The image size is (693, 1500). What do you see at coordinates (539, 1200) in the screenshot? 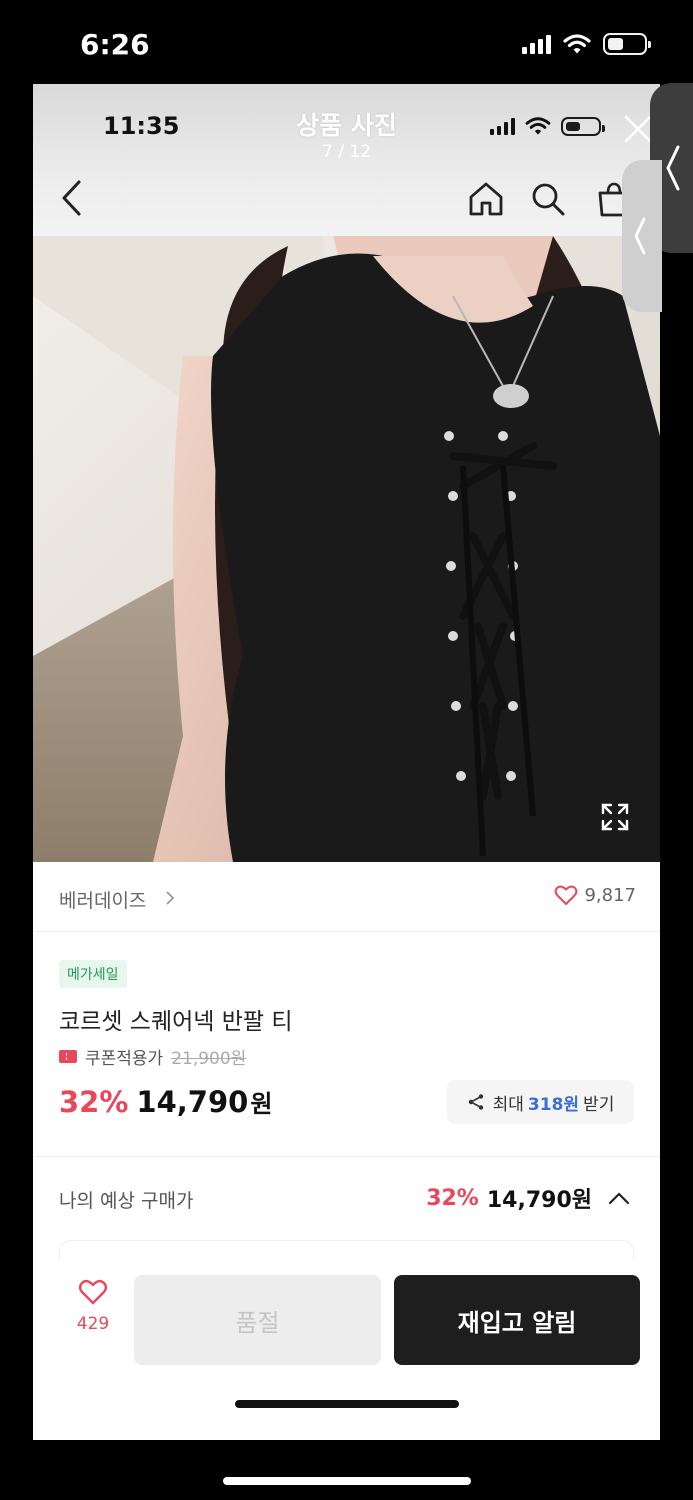
I see `expected-price: 14,790원` at bounding box center [539, 1200].